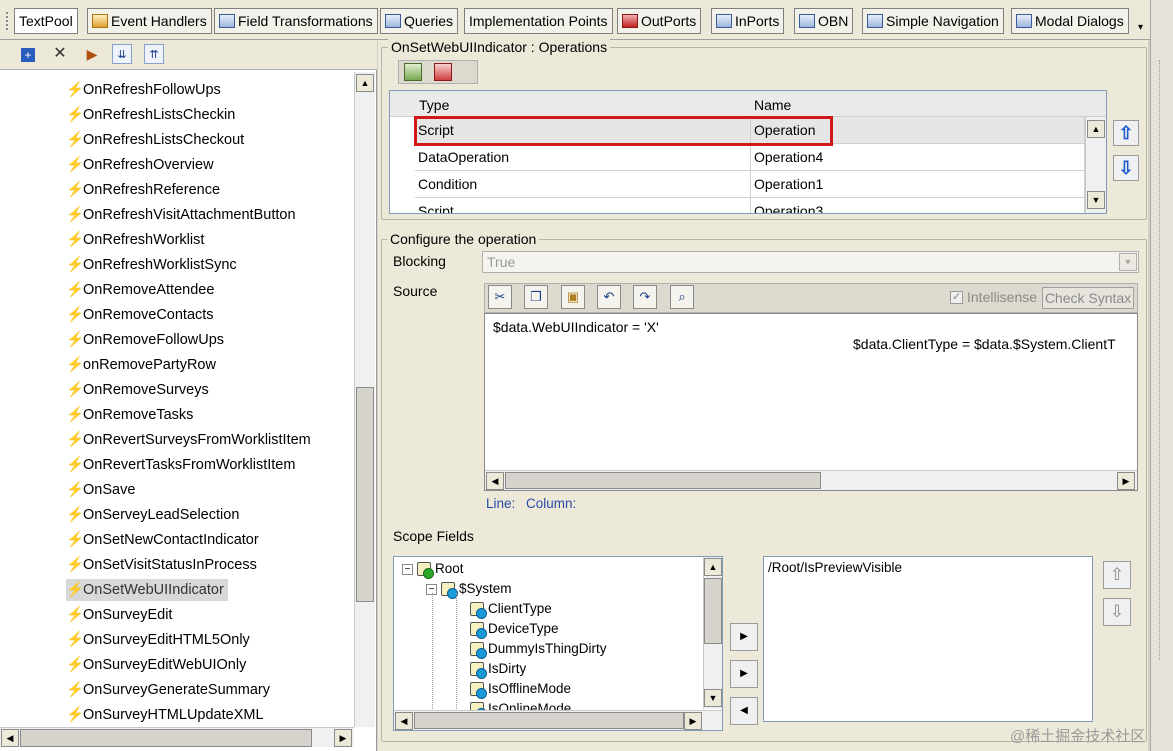 The height and width of the screenshot is (751, 1173). What do you see at coordinates (100, 490) in the screenshot?
I see `event-item: ⚡OnSave` at bounding box center [100, 490].